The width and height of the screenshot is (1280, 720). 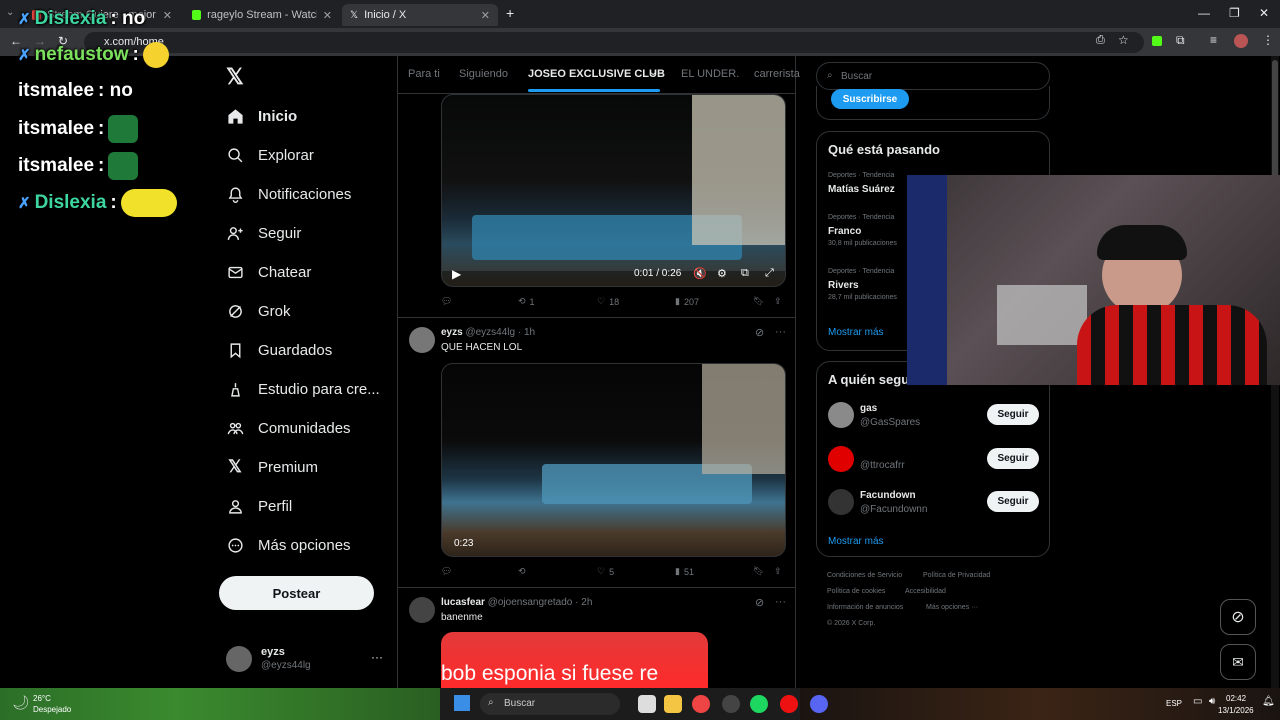 I want to click on subscribe-button: Suscribirse, so click(x=870, y=99).